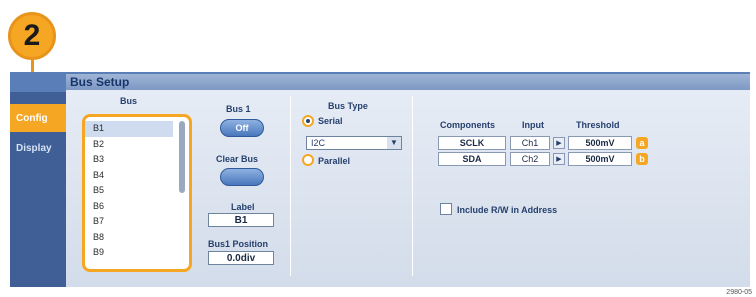 The height and width of the screenshot is (297, 756). What do you see at coordinates (32, 36) in the screenshot?
I see `step-number-badge: 2` at bounding box center [32, 36].